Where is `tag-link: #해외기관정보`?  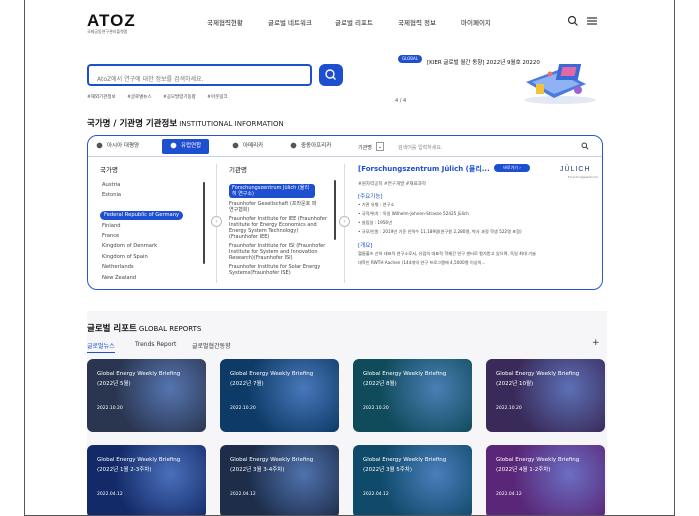
tag-link: #해외기관정보 is located at coordinates (101, 97).